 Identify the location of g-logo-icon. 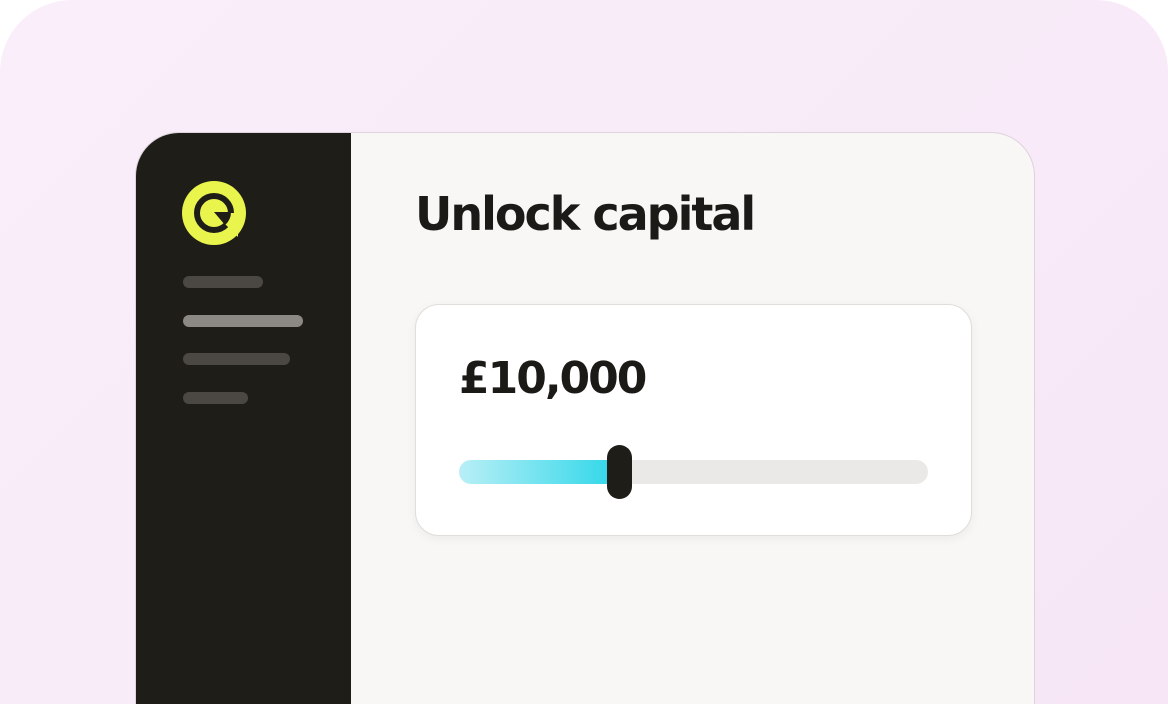
(214, 213).